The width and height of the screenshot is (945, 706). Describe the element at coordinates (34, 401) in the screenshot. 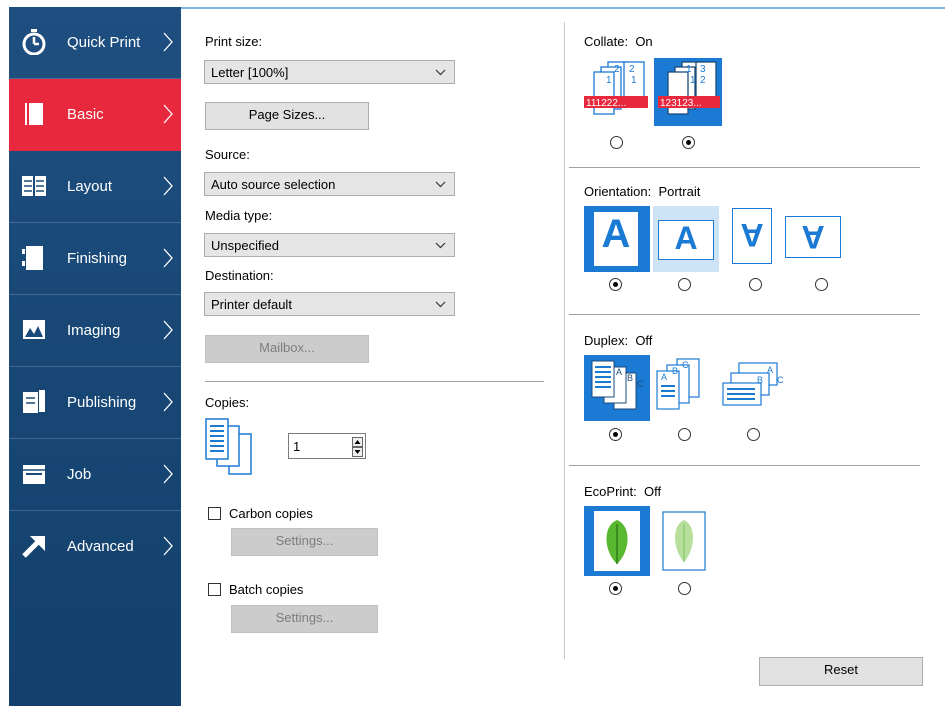

I see `publishing-icon` at that location.